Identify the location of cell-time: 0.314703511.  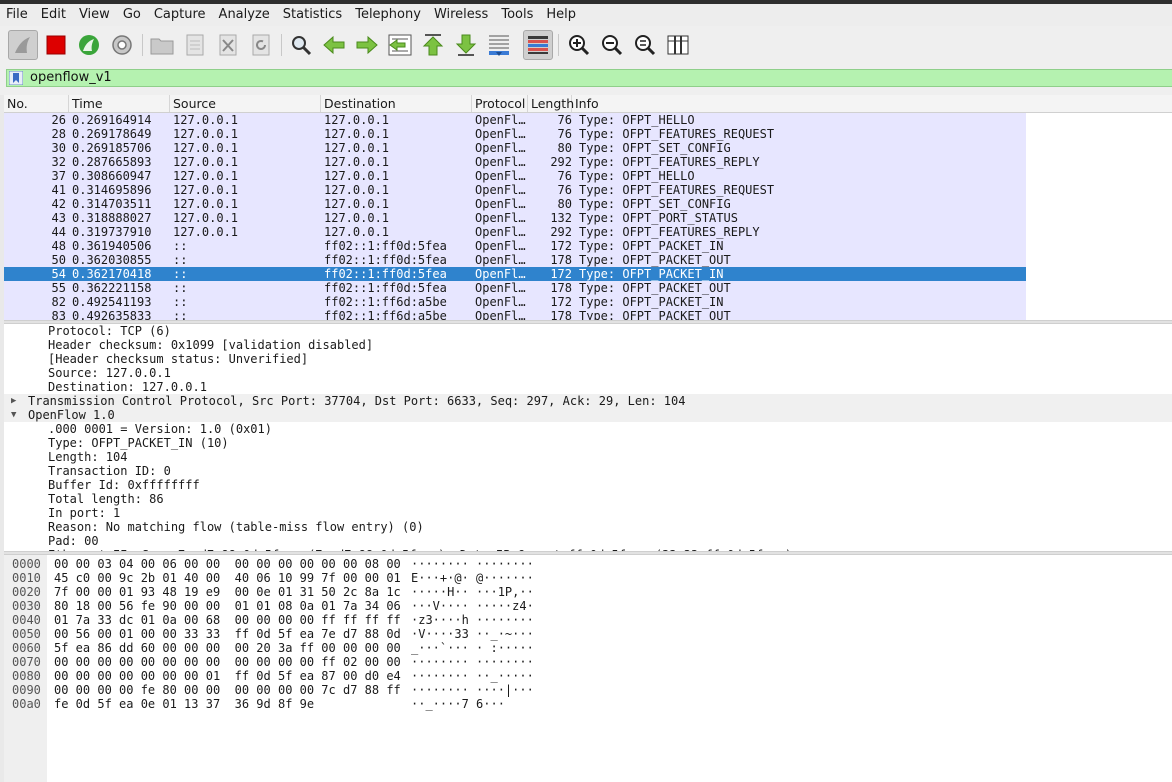
(112, 204).